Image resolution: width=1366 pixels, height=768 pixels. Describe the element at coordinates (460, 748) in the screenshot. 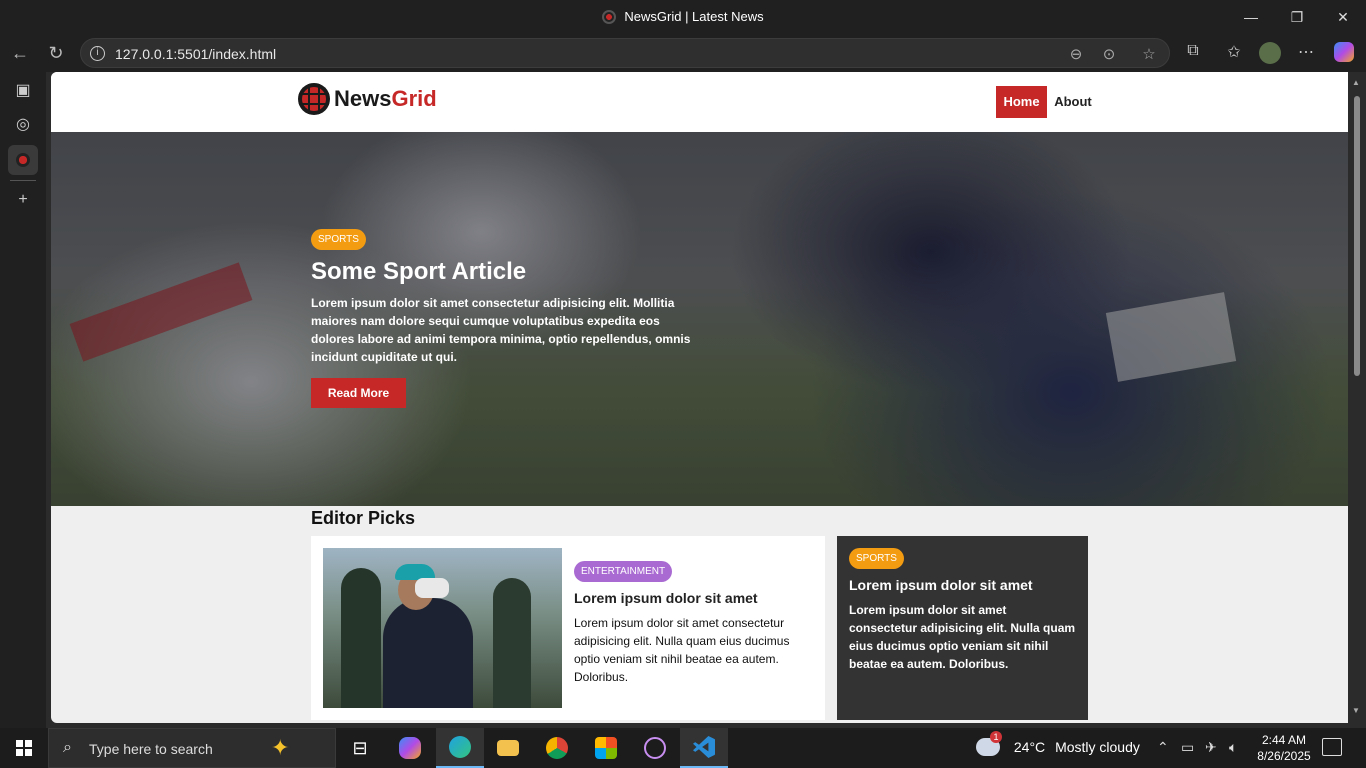

I see `edge-icon` at that location.